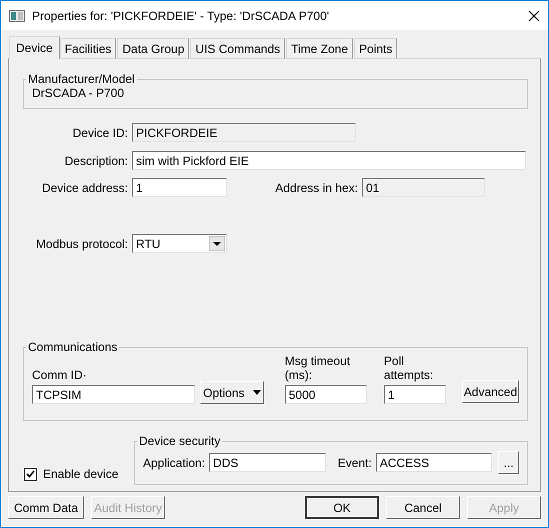  Describe the element at coordinates (342, 507) in the screenshot. I see `dialog-button: OK` at that location.